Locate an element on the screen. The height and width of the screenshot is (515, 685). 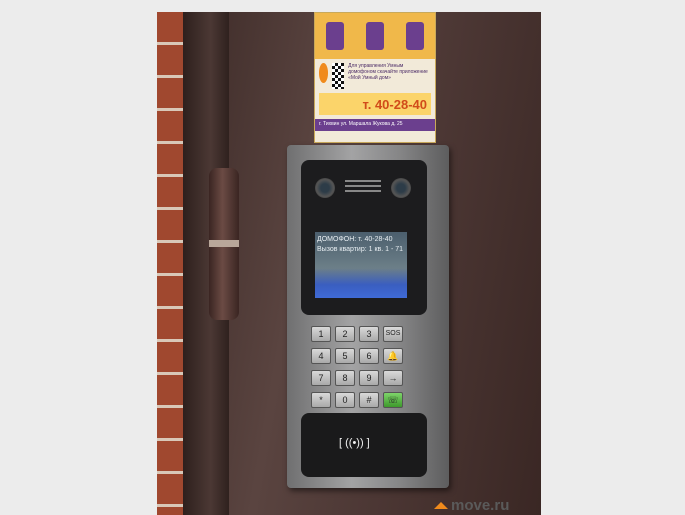
rfid-reader: [ ((•)) ] is located at coordinates (364, 445).